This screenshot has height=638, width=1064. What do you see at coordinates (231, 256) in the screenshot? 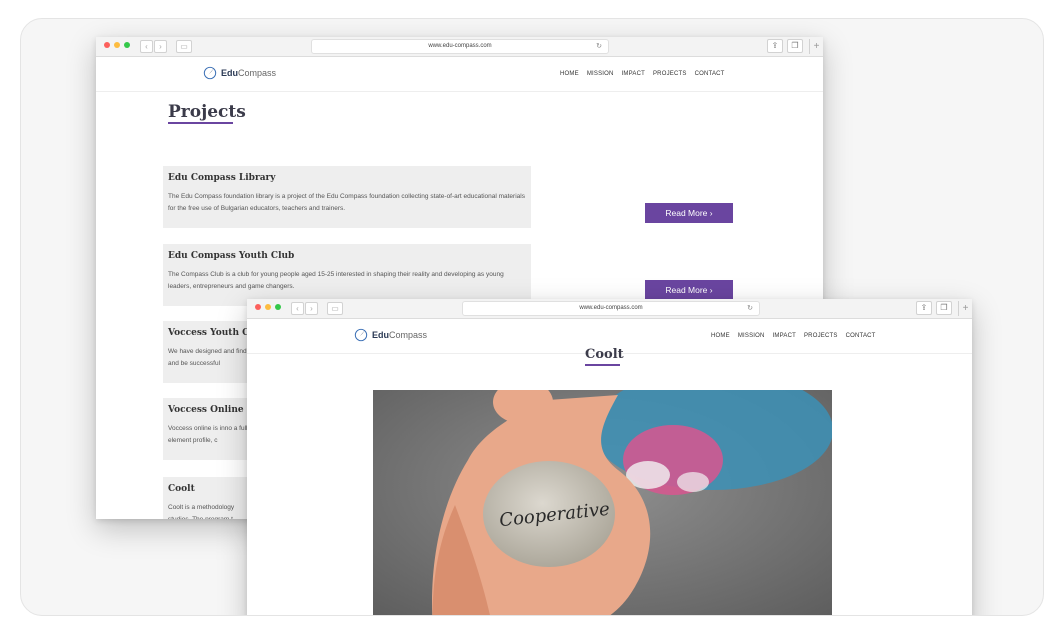
I see `project-title: Edu Compass Youth Club` at bounding box center [231, 256].